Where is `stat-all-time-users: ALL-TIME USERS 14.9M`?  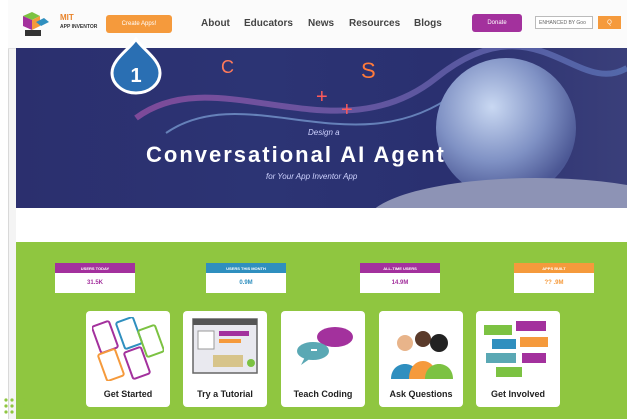 stat-all-time-users: ALL-TIME USERS 14.9M is located at coordinates (400, 278).